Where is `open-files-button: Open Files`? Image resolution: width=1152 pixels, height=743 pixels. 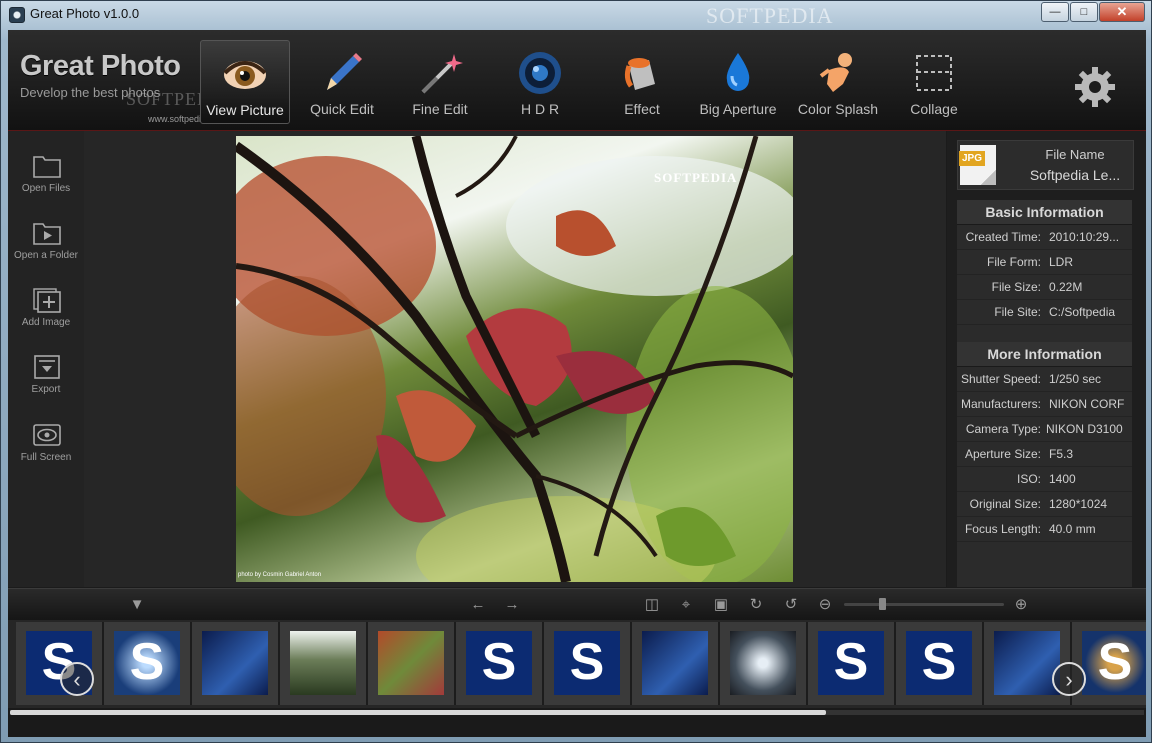 open-files-button: Open Files is located at coordinates (46, 175).